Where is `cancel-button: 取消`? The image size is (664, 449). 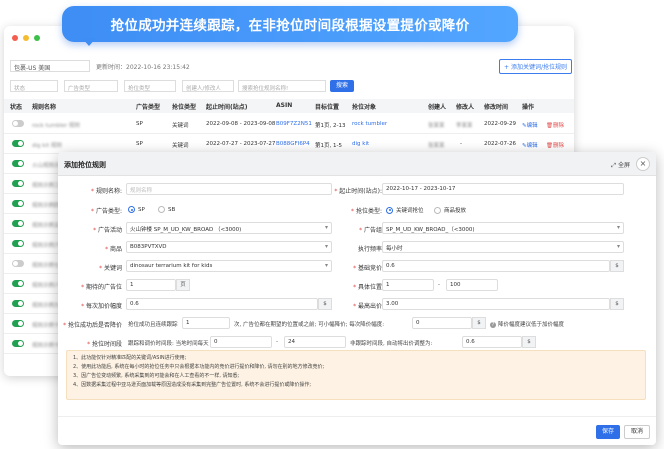
cancel-button: 取消 is located at coordinates (637, 432).